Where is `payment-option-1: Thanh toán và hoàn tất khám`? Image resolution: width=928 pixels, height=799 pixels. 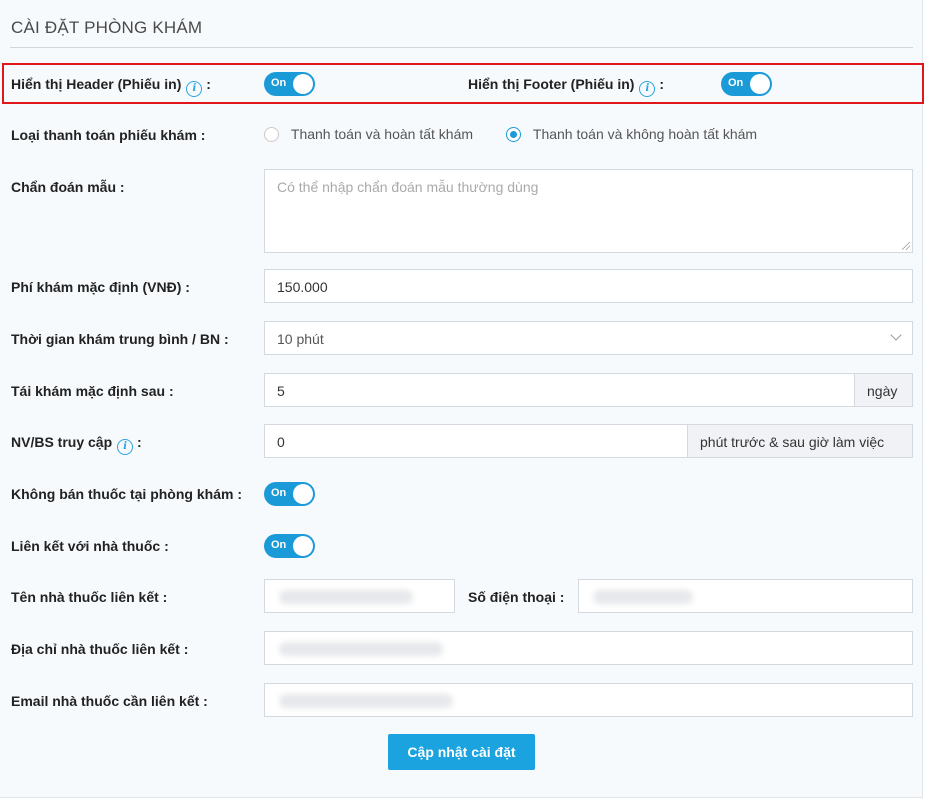 payment-option-1: Thanh toán và hoàn tất khám is located at coordinates (368, 134).